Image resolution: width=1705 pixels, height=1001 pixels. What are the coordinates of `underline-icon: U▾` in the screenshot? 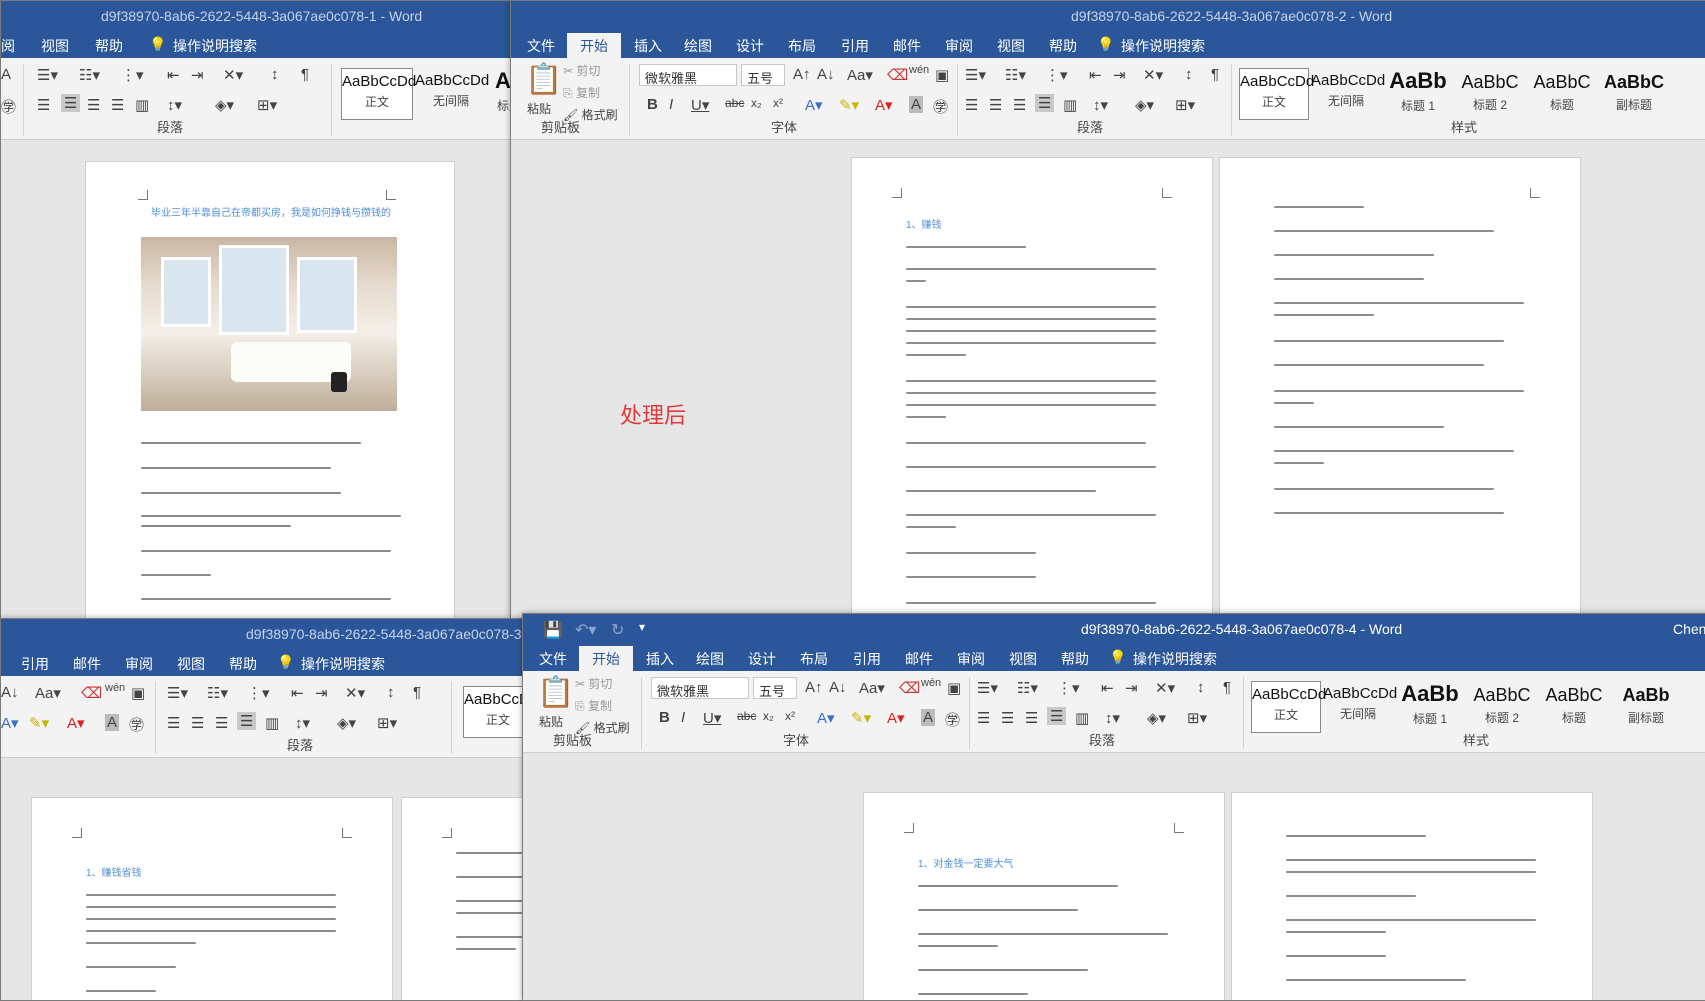 It's located at (700, 105).